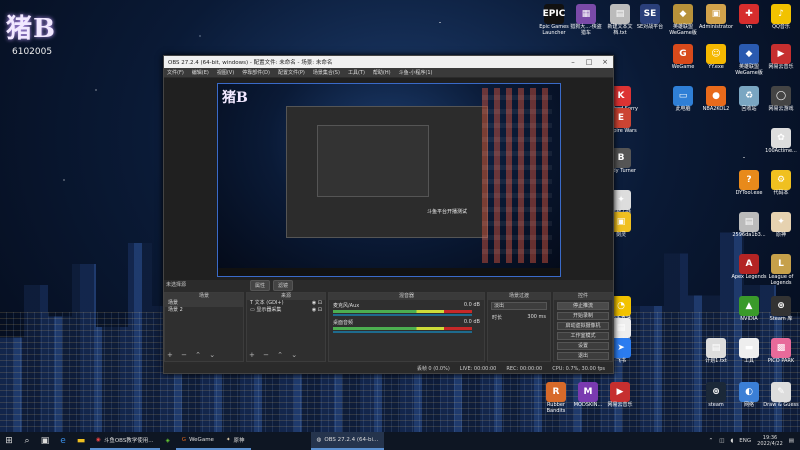  Describe the element at coordinates (197, 441) in the screenshot. I see `taskbar-app-wegame: G WeGame` at that location.